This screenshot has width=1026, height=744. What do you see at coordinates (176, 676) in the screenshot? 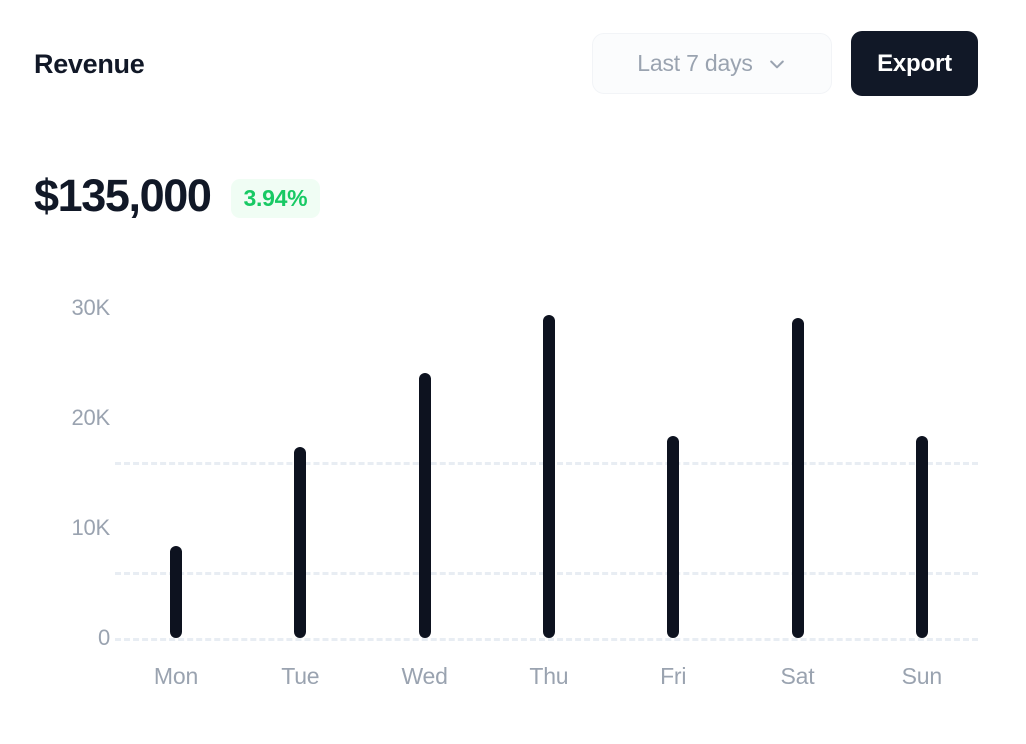
I see `x-axis-tick-label: Mon` at bounding box center [176, 676].